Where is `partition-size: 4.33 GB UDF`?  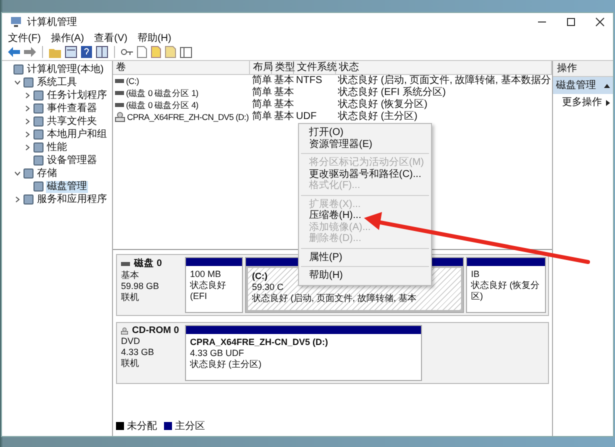 partition-size: 4.33 GB UDF is located at coordinates (217, 353).